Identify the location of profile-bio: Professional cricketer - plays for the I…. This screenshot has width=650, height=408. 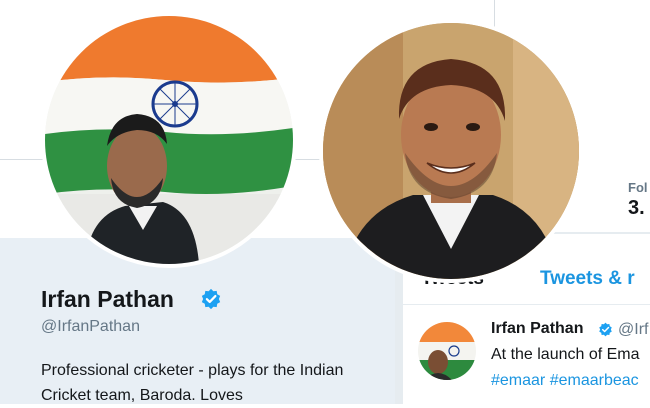
(192, 383).